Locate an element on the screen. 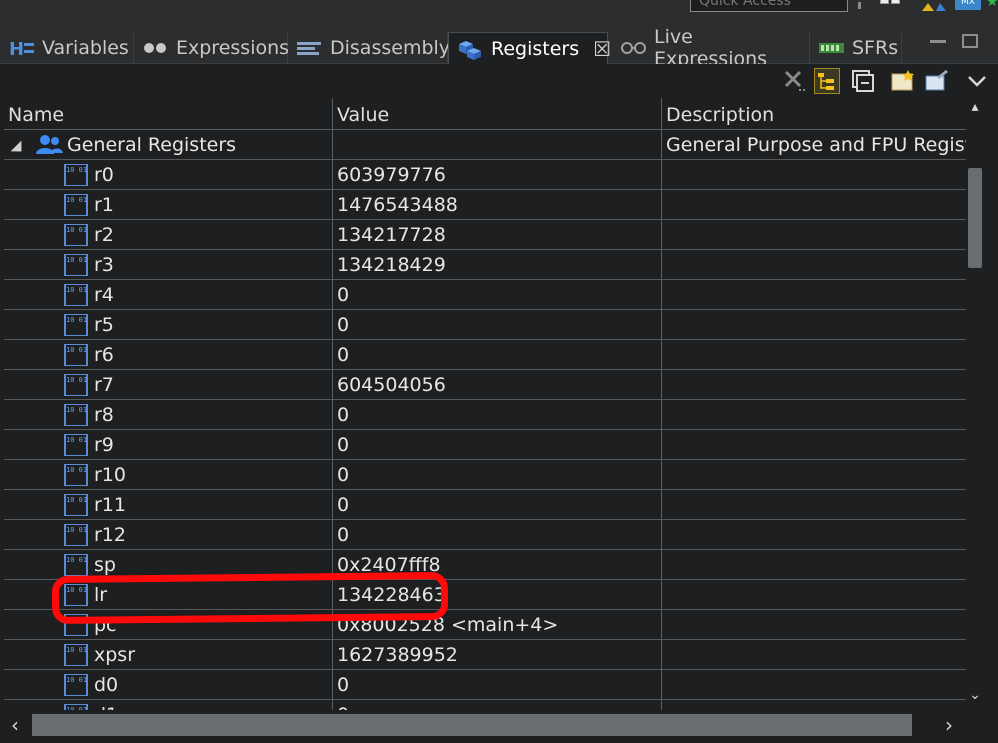 The image size is (998, 743). register-row: 10 01 r9 0 is located at coordinates (485, 445).